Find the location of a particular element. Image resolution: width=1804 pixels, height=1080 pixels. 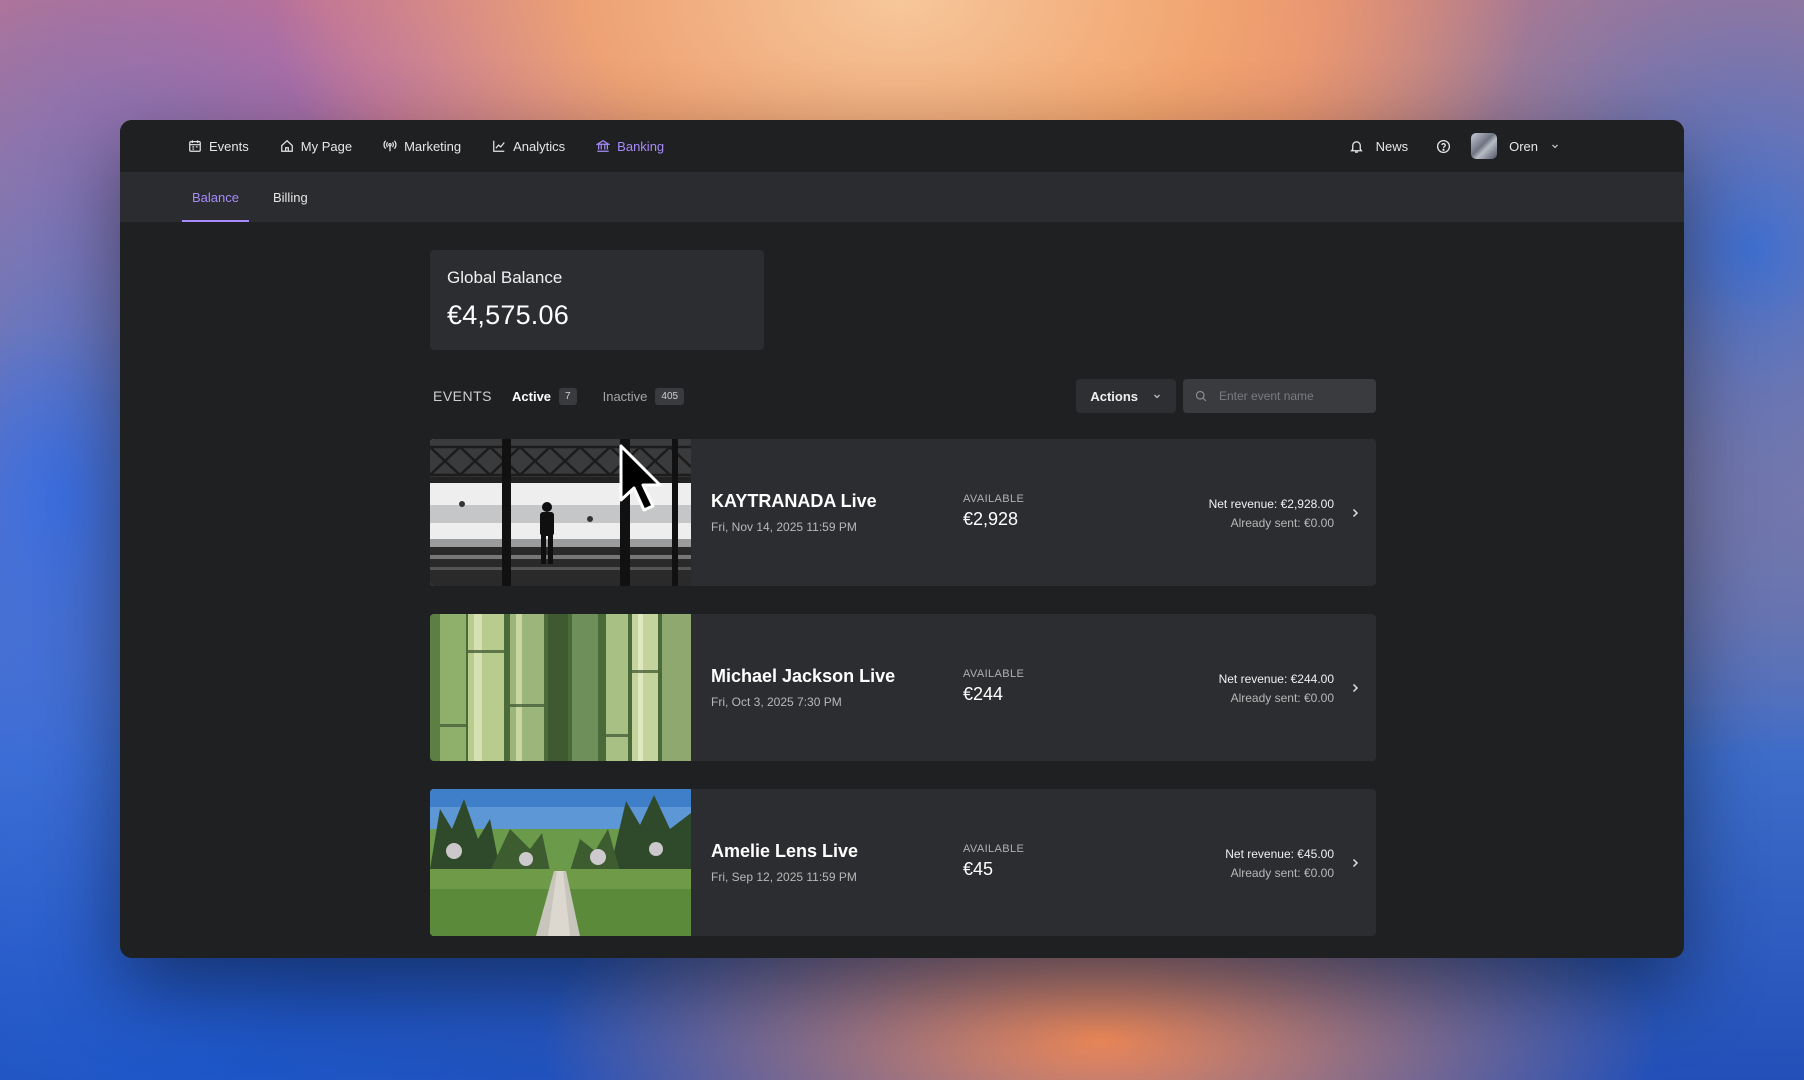

balance-value: €4,575.06 is located at coordinates (508, 315).